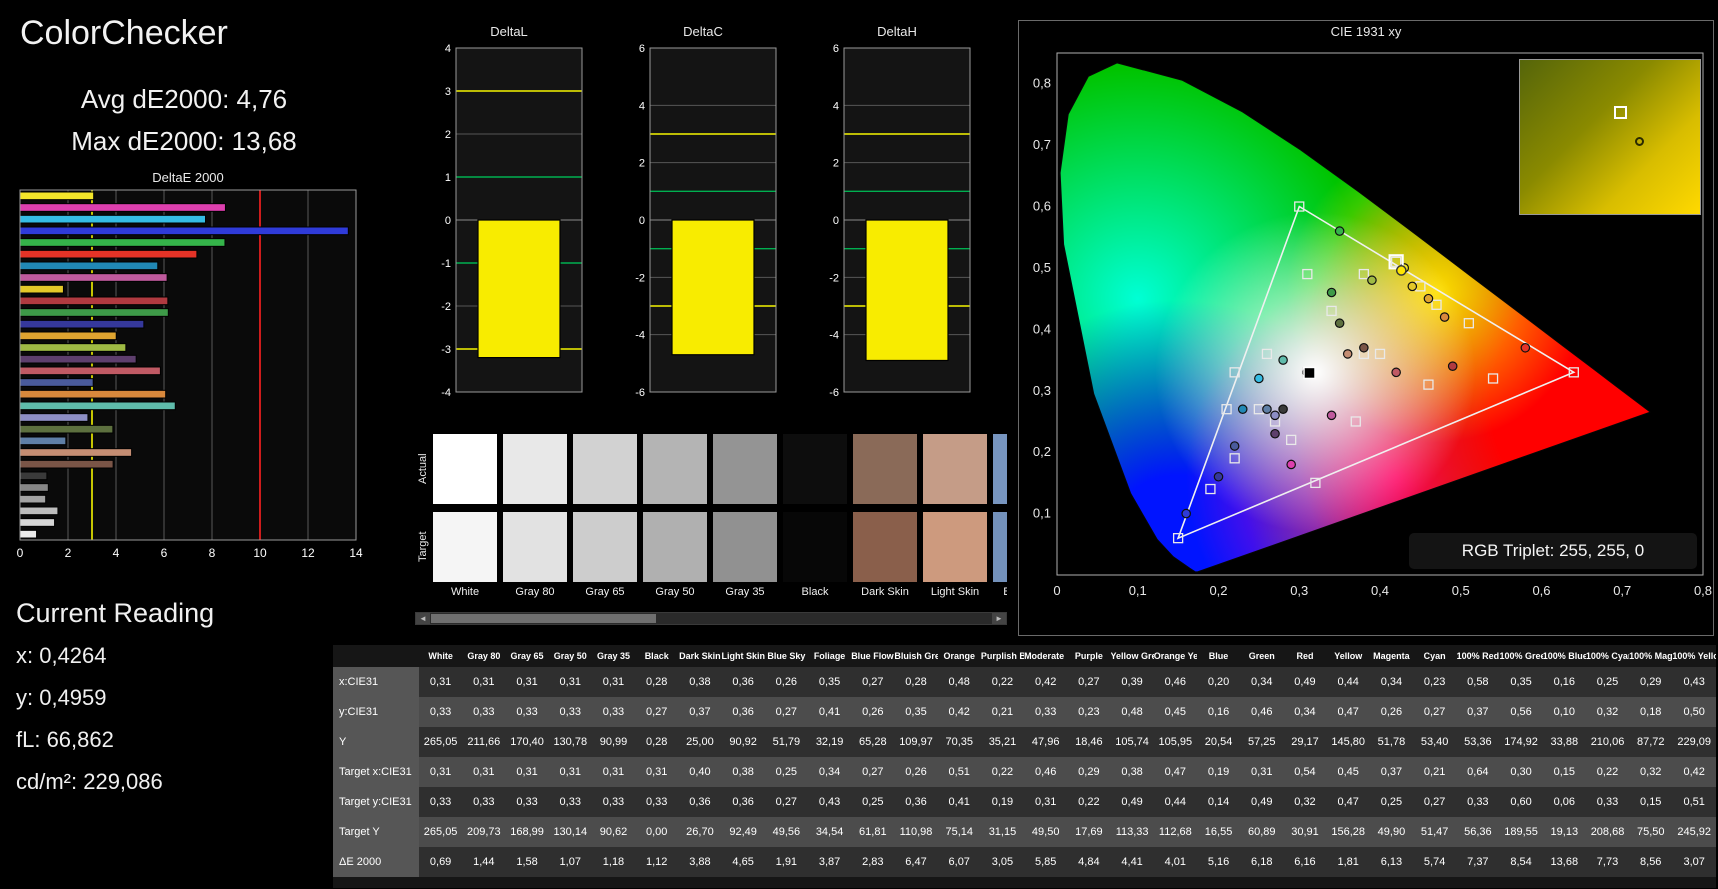 The width and height of the screenshot is (1718, 889). Describe the element at coordinates (1262, 802) in the screenshot. I see `table-cell: 0,49` at that location.